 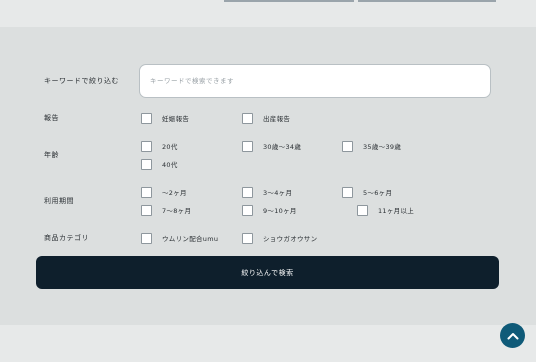 I want to click on checkbox-label: ショウガオウサン, so click(x=290, y=239).